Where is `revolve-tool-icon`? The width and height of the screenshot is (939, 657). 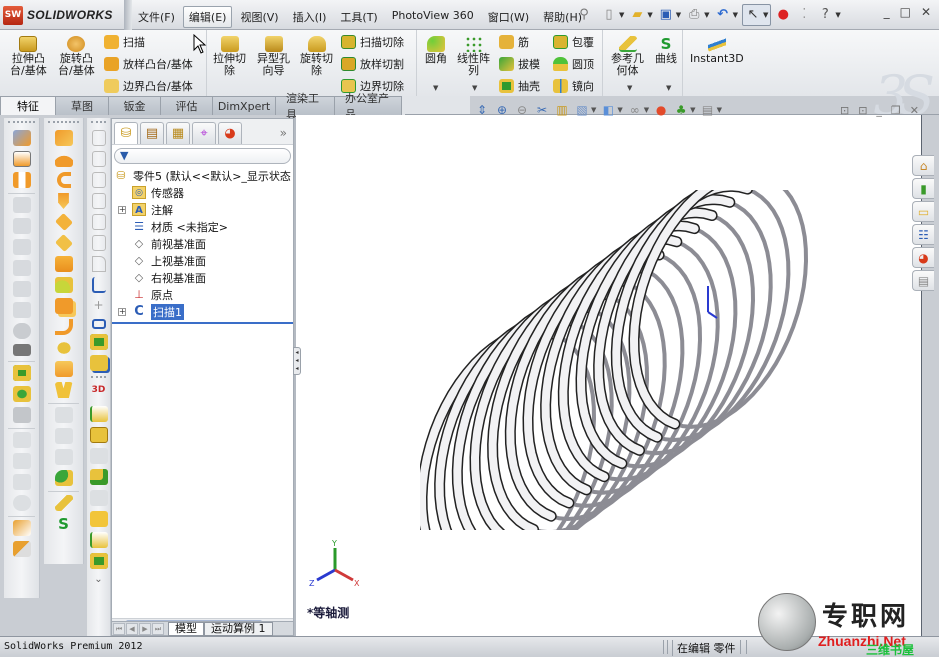 revolve-tool-icon is located at coordinates (63, 159).